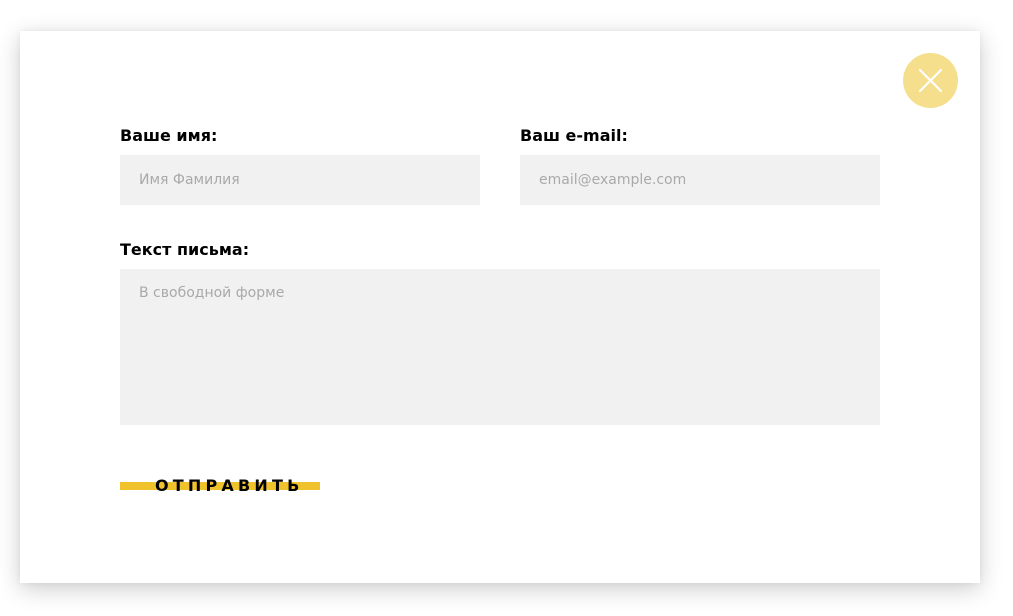  I want to click on close-icon, so click(930, 80).